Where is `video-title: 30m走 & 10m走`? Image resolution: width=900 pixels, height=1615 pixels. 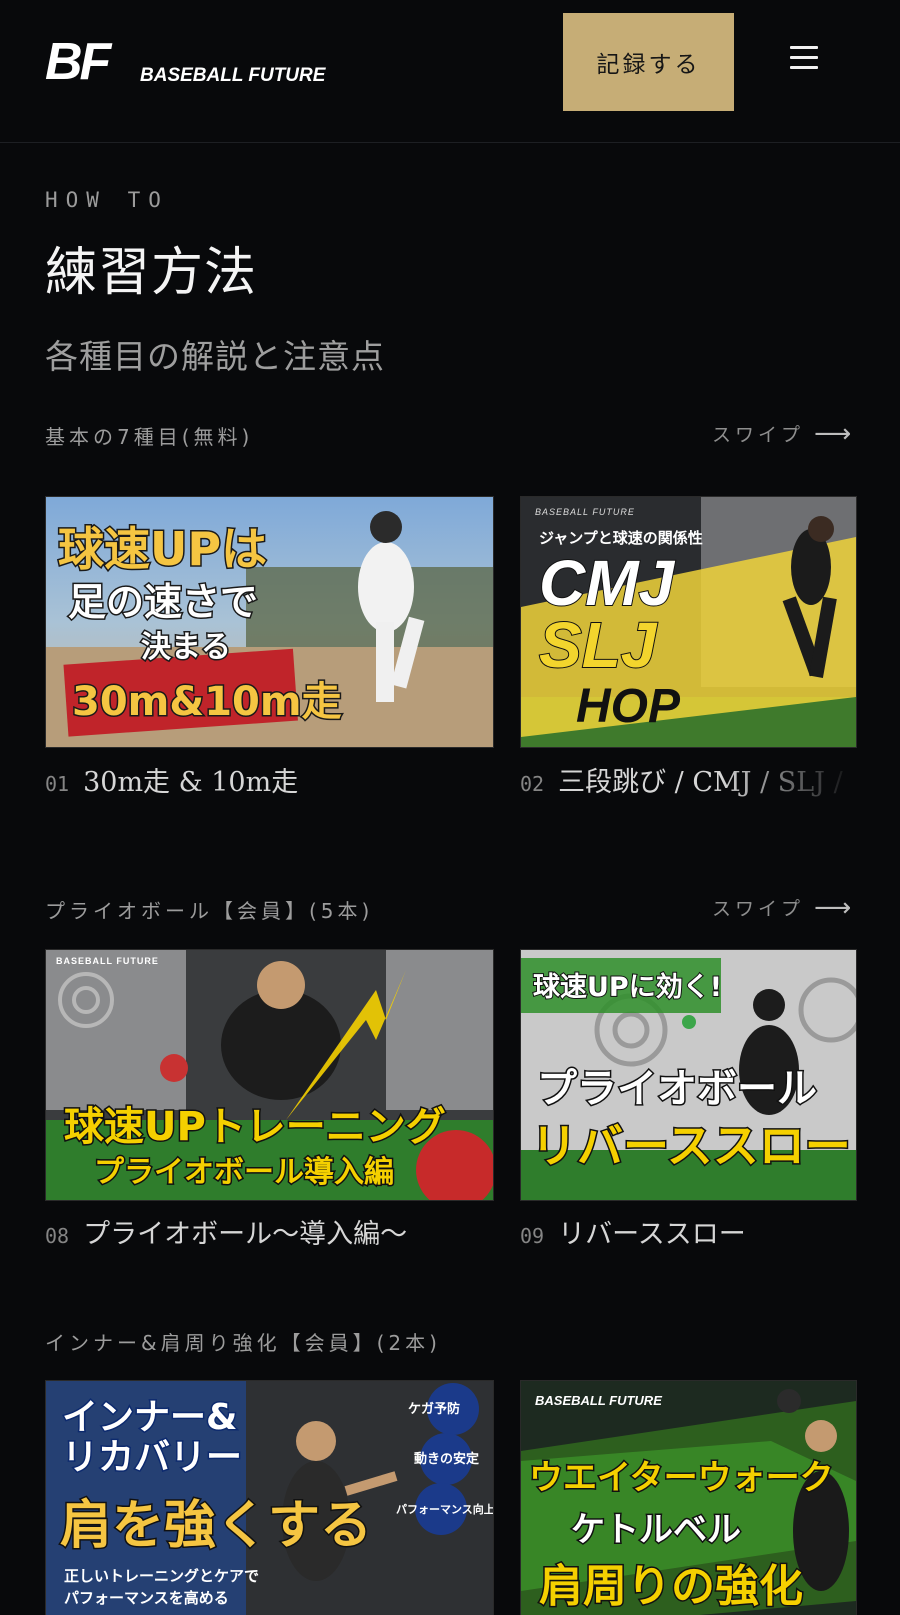
video-title: 30m走 & 10m走 is located at coordinates (191, 782).